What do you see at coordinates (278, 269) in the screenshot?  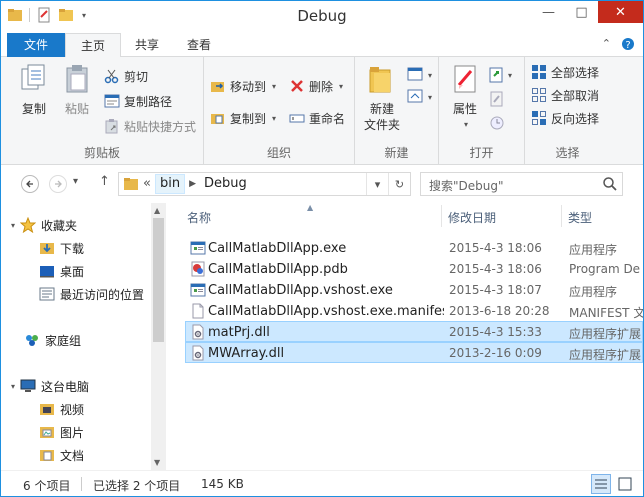 I see `file-name: CallMatlabDllApp.pdb` at bounding box center [278, 269].